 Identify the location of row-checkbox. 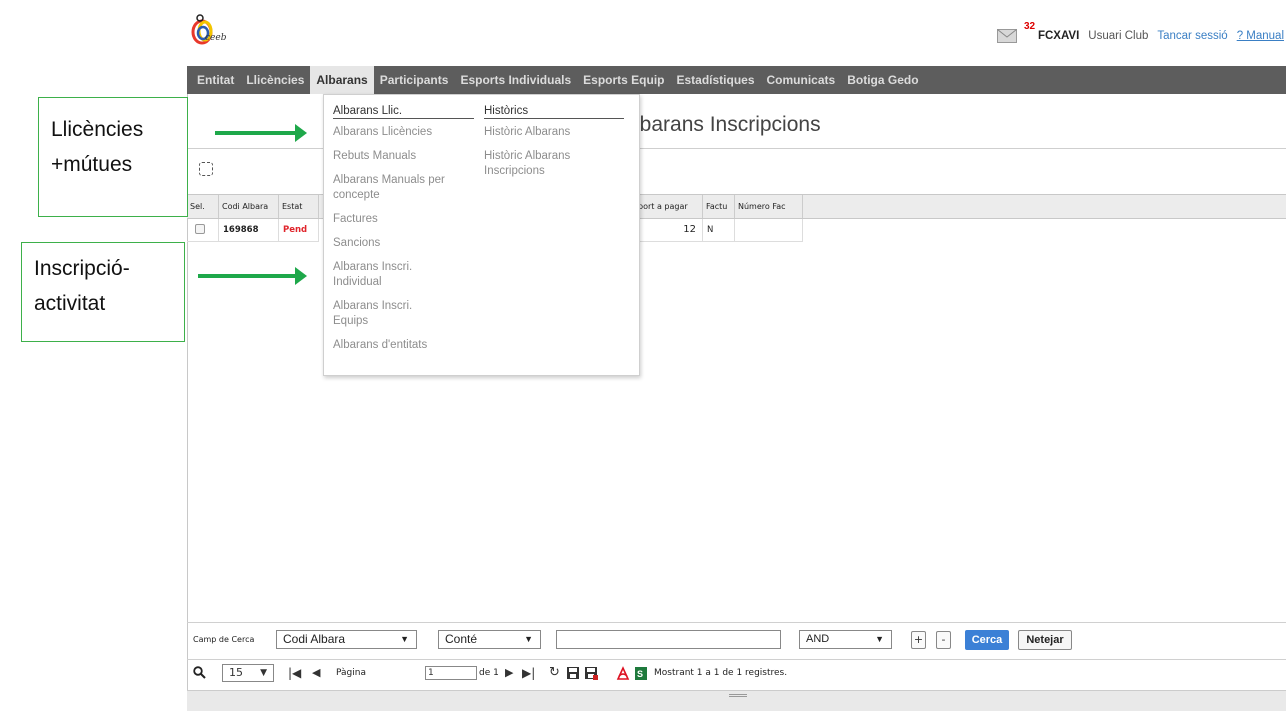
(200, 229).